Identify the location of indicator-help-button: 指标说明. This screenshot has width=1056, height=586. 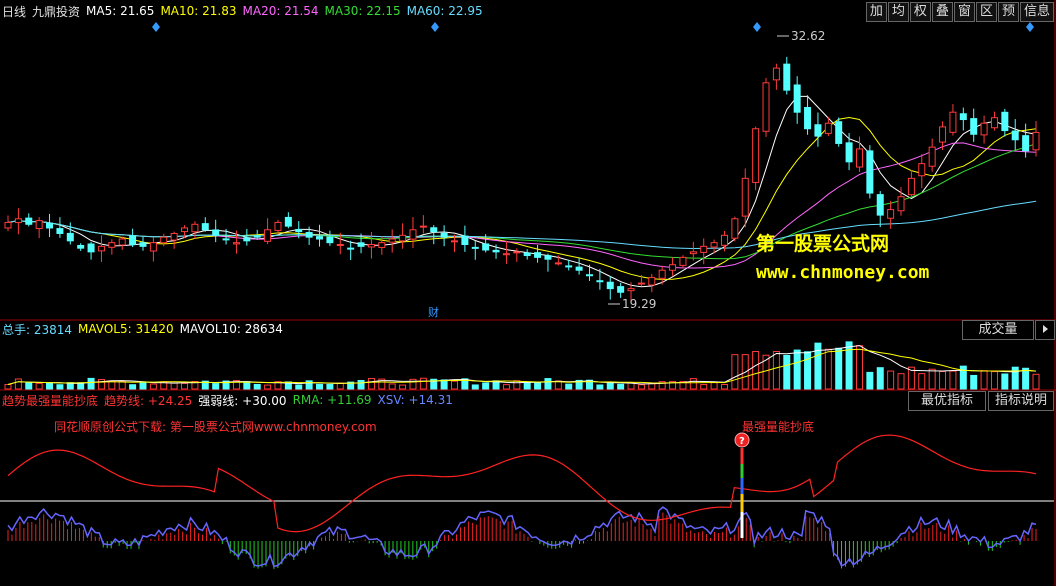
(1021, 401).